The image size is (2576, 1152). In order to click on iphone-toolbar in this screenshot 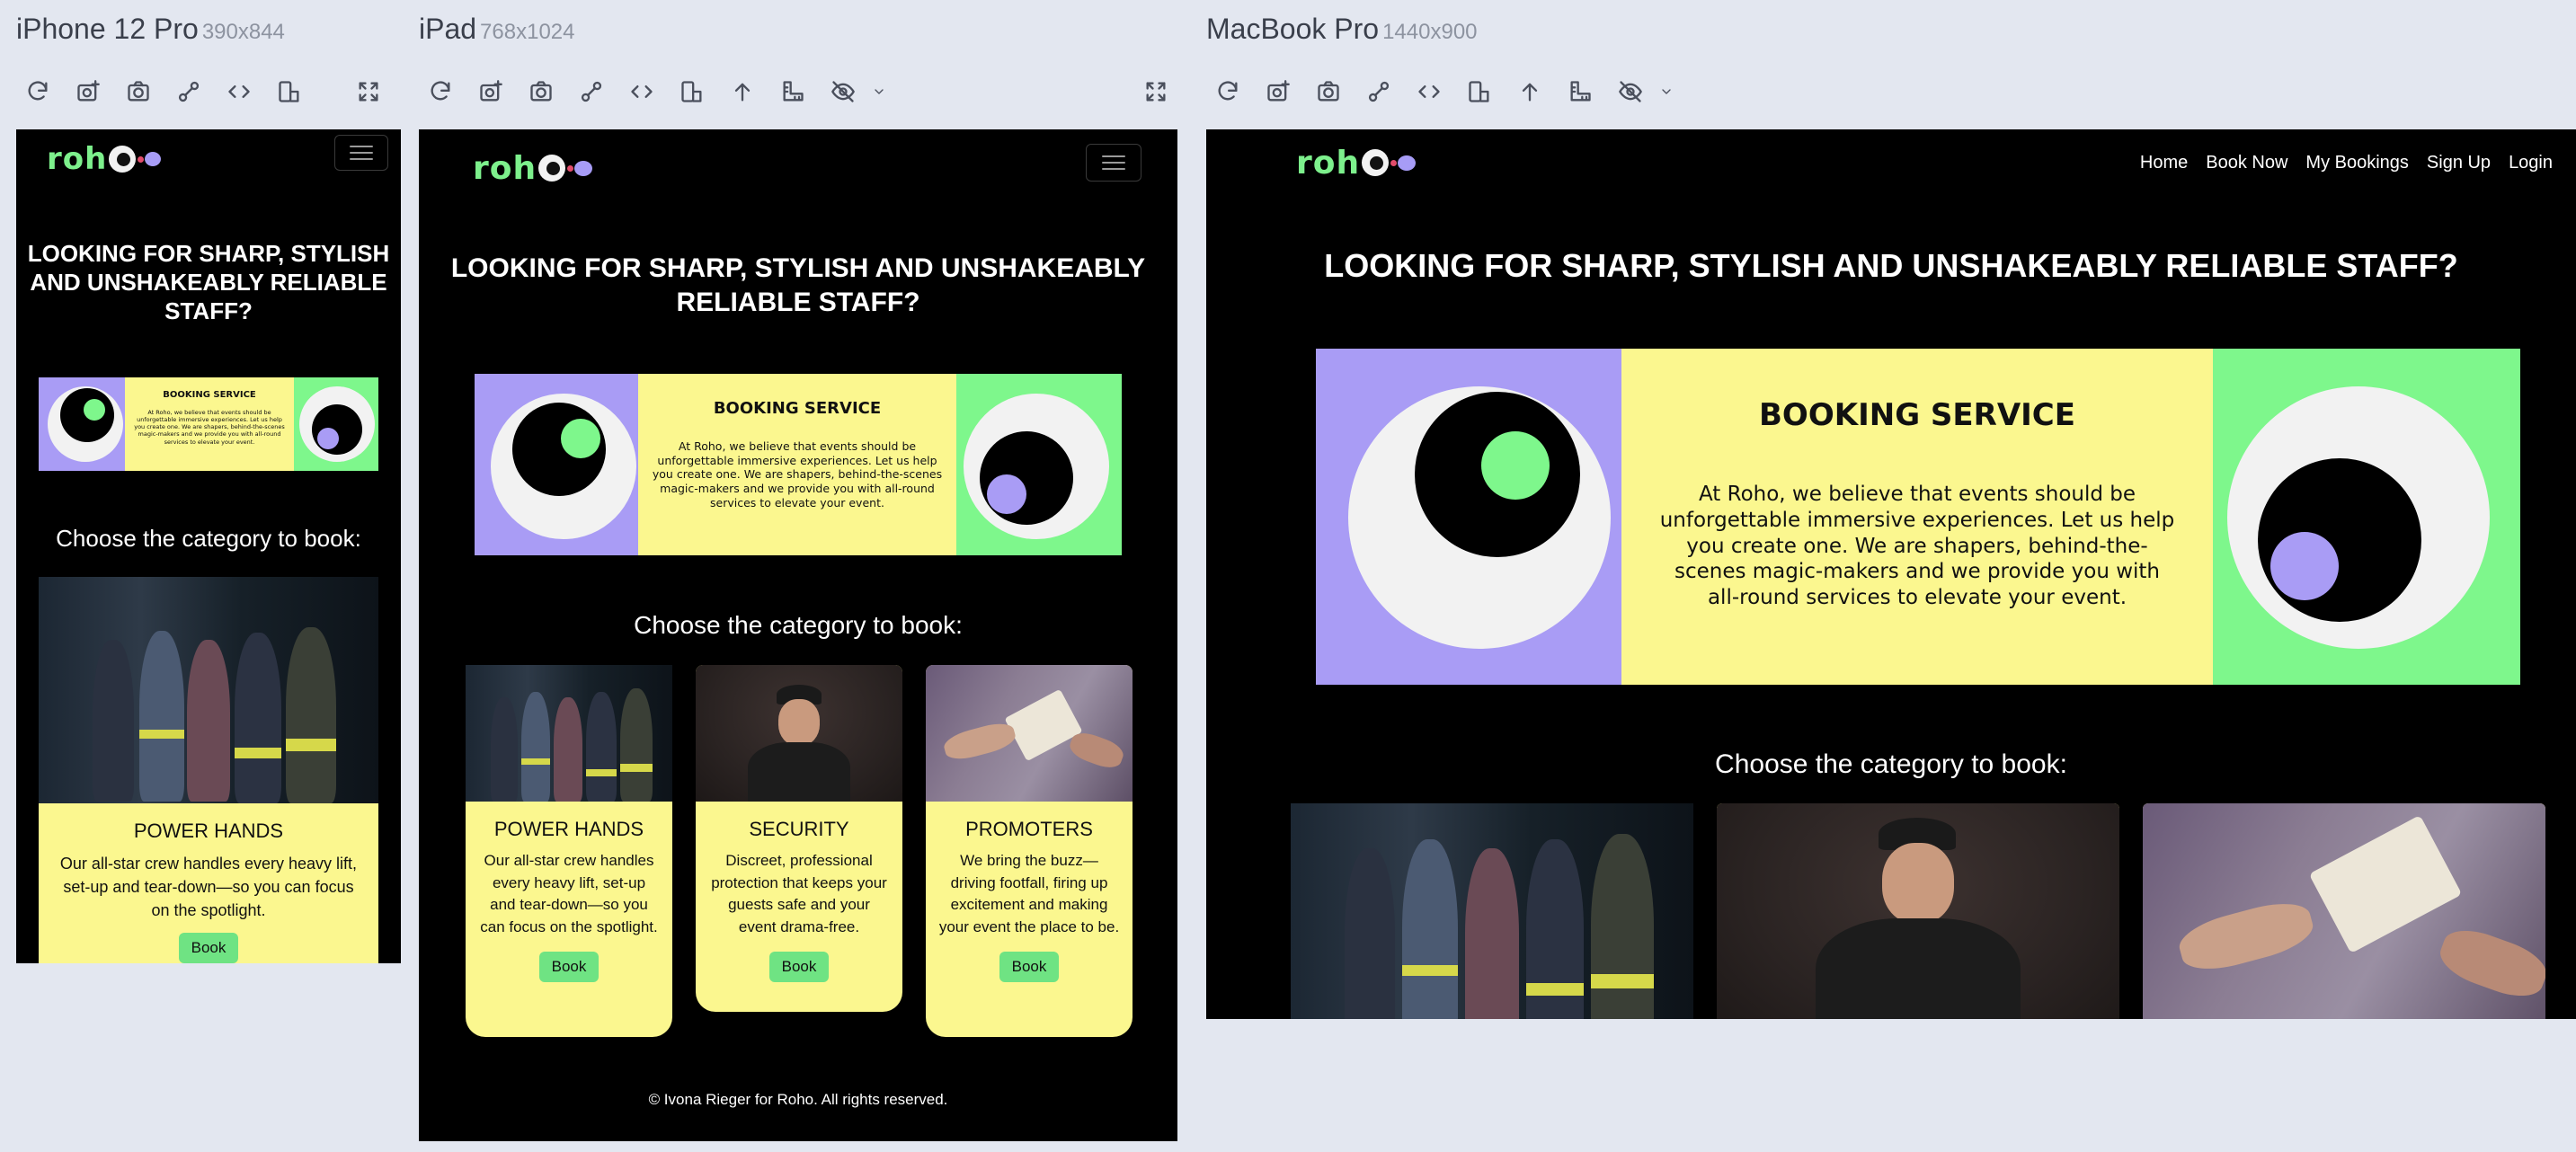, I will do `click(164, 92)`.